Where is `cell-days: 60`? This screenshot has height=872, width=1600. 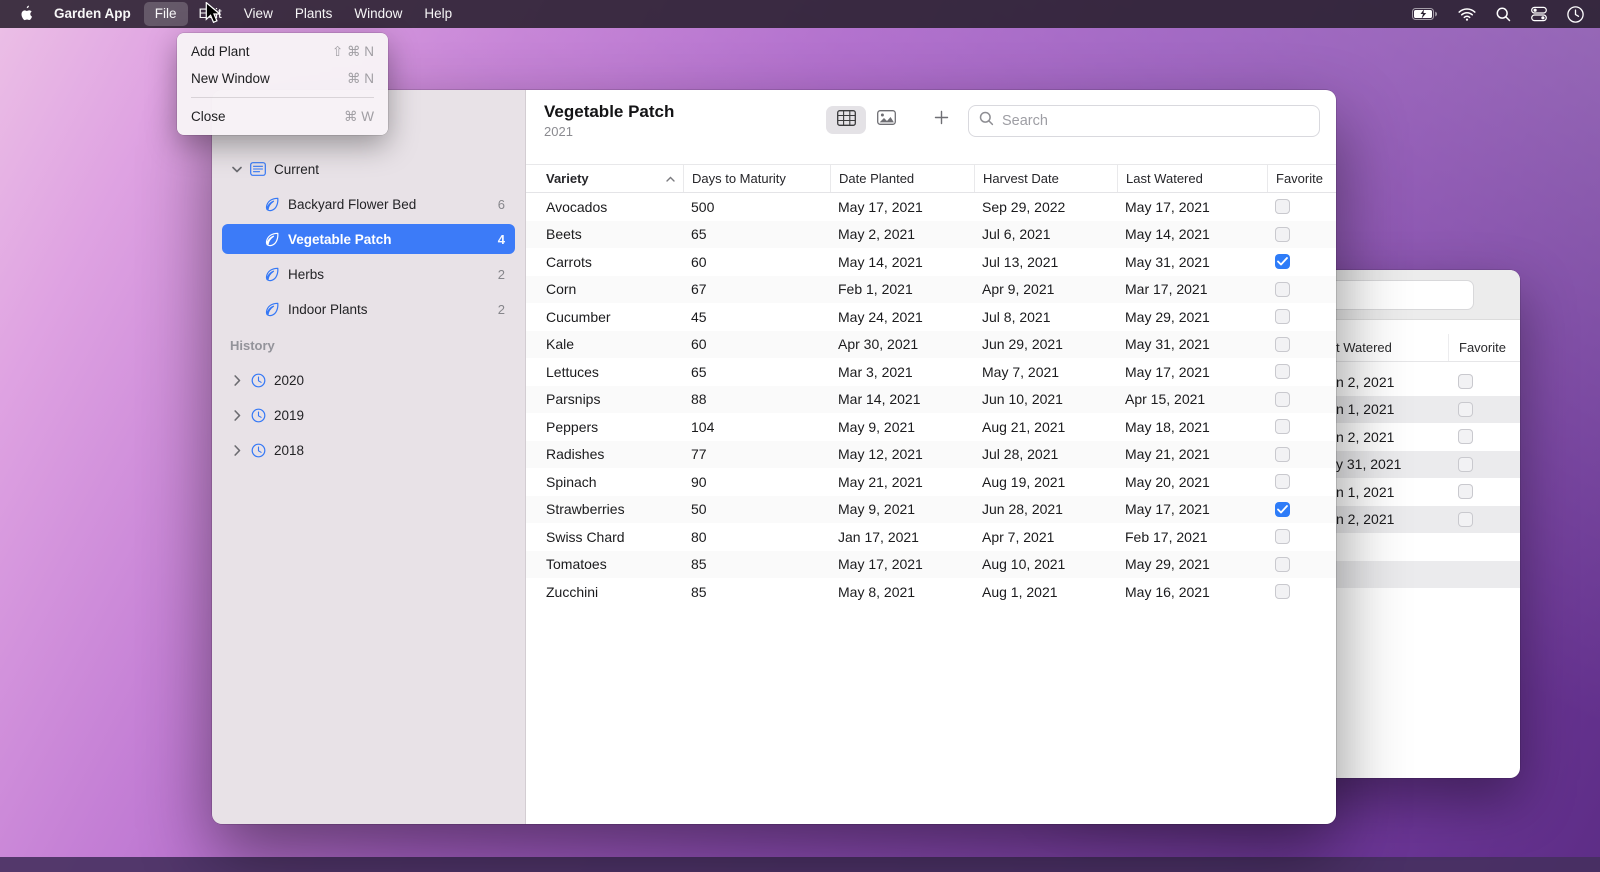
cell-days: 60 is located at coordinates (699, 344).